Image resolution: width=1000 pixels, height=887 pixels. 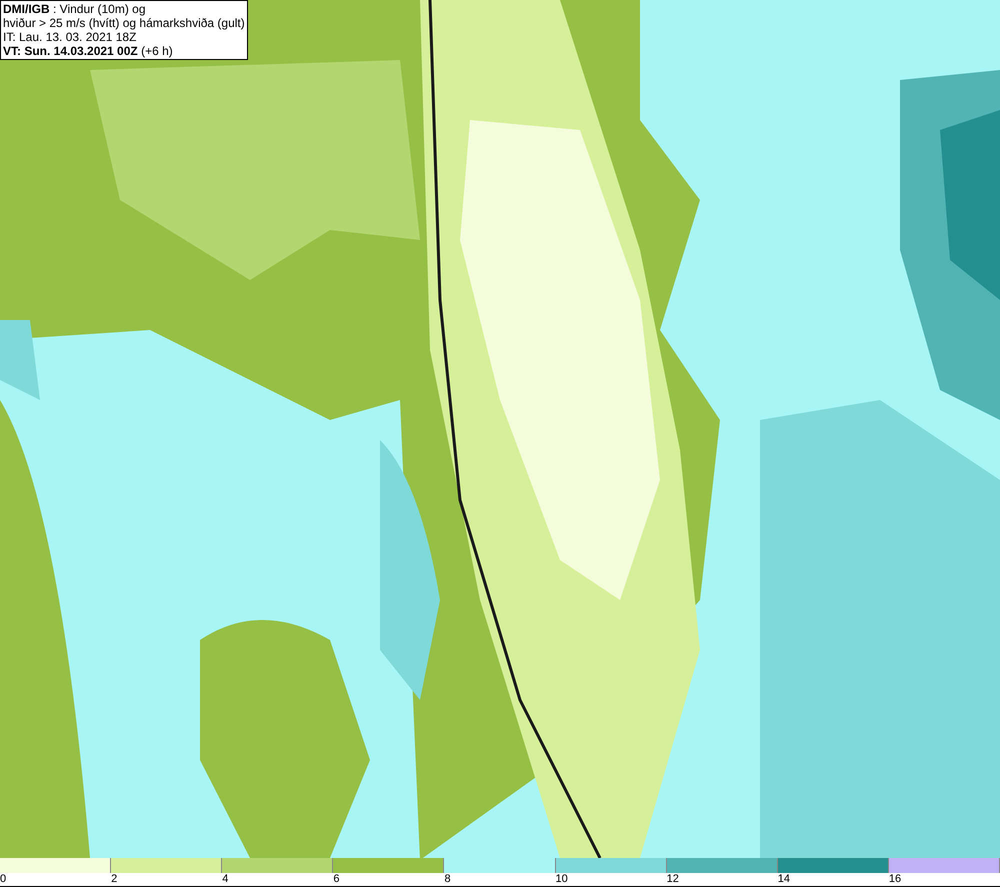 I want to click on legend-label: 10, so click(x=562, y=879).